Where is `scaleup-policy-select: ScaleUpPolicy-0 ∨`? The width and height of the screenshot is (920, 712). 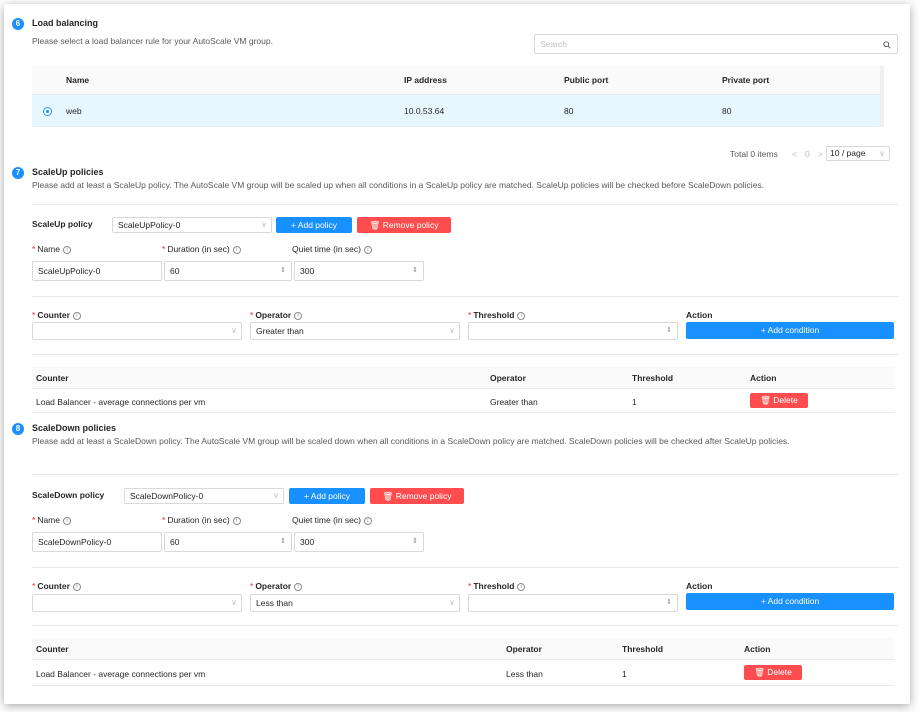 scaleup-policy-select: ScaleUpPolicy-0 ∨ is located at coordinates (192, 225).